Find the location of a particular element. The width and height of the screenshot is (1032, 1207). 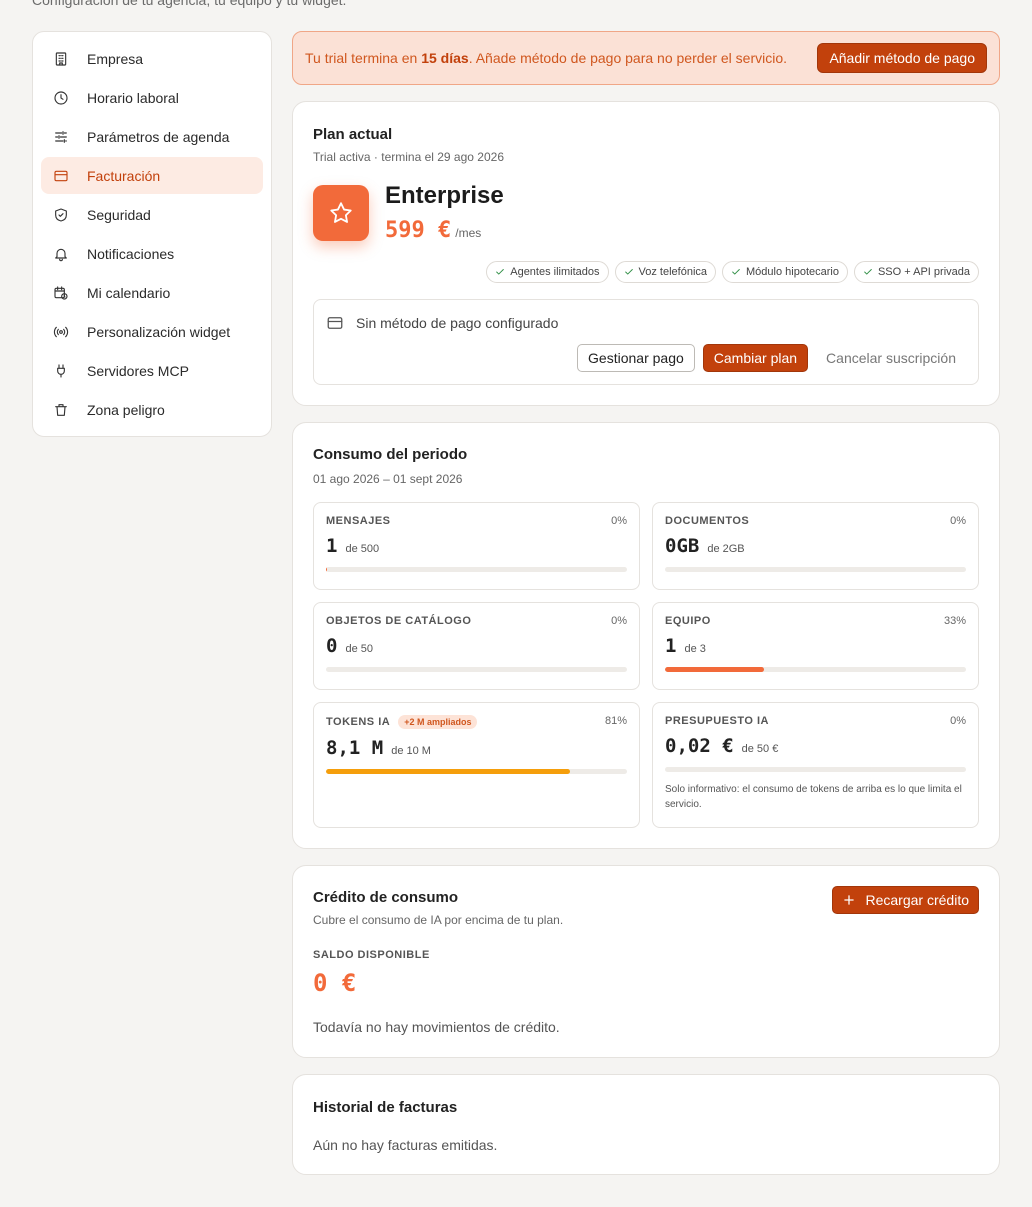

sidebar-item-parametros: Parámetros de agenda is located at coordinates (152, 136).